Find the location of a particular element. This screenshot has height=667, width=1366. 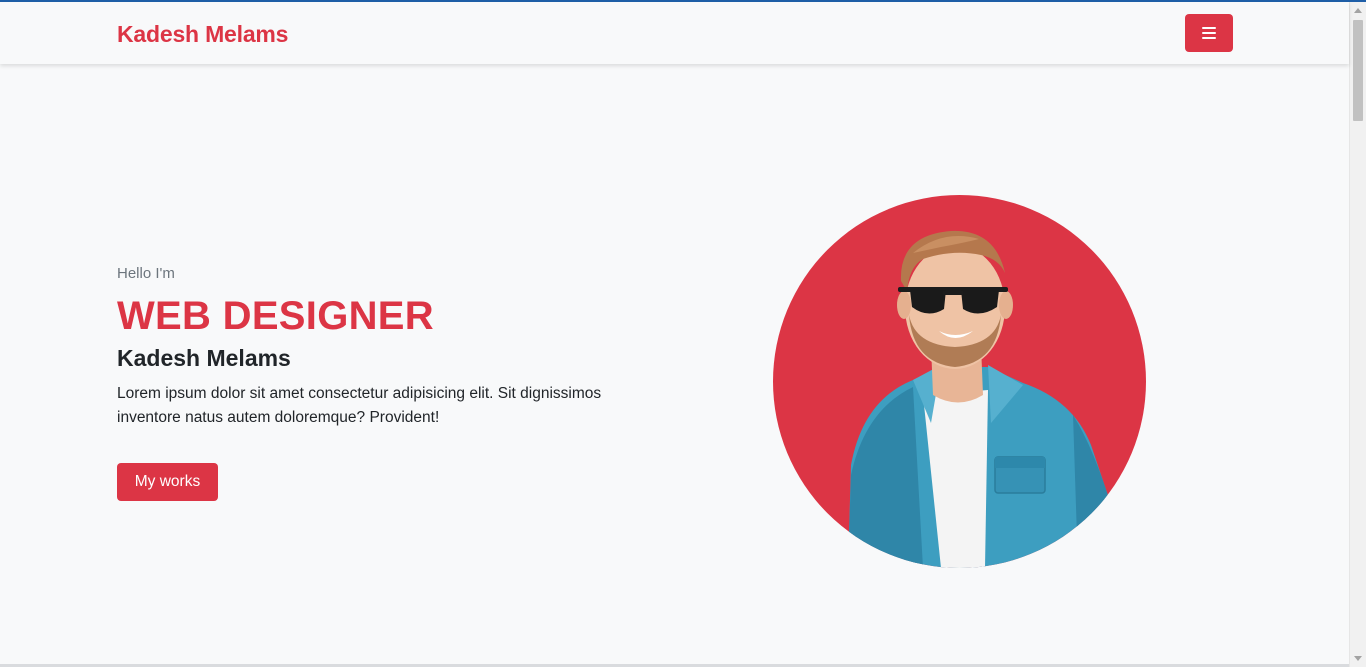

hero-greeting: Hello I'm is located at coordinates (146, 273).